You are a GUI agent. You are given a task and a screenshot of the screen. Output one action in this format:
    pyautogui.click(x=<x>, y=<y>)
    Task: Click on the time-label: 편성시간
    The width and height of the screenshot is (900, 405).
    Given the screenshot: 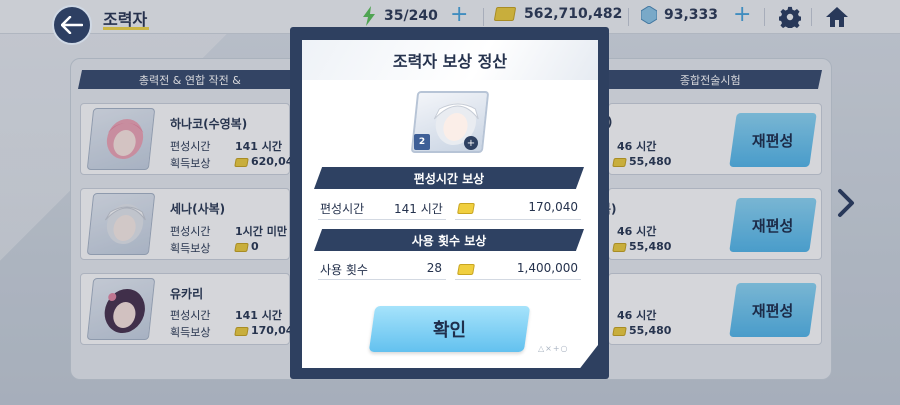 What is the action you would take?
    pyautogui.click(x=342, y=209)
    